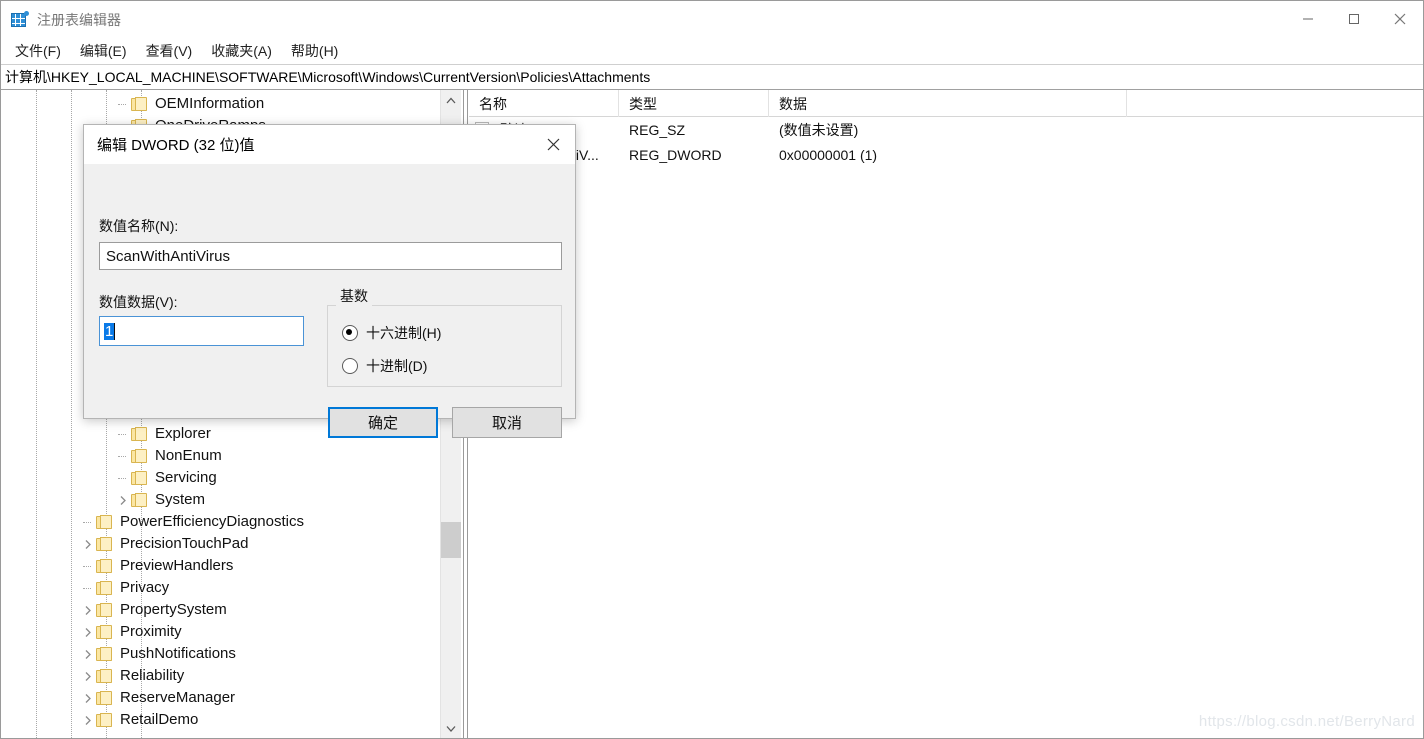 This screenshot has height=739, width=1424. What do you see at coordinates (131, 632) in the screenshot?
I see `tree-item: Proximity` at bounding box center [131, 632].